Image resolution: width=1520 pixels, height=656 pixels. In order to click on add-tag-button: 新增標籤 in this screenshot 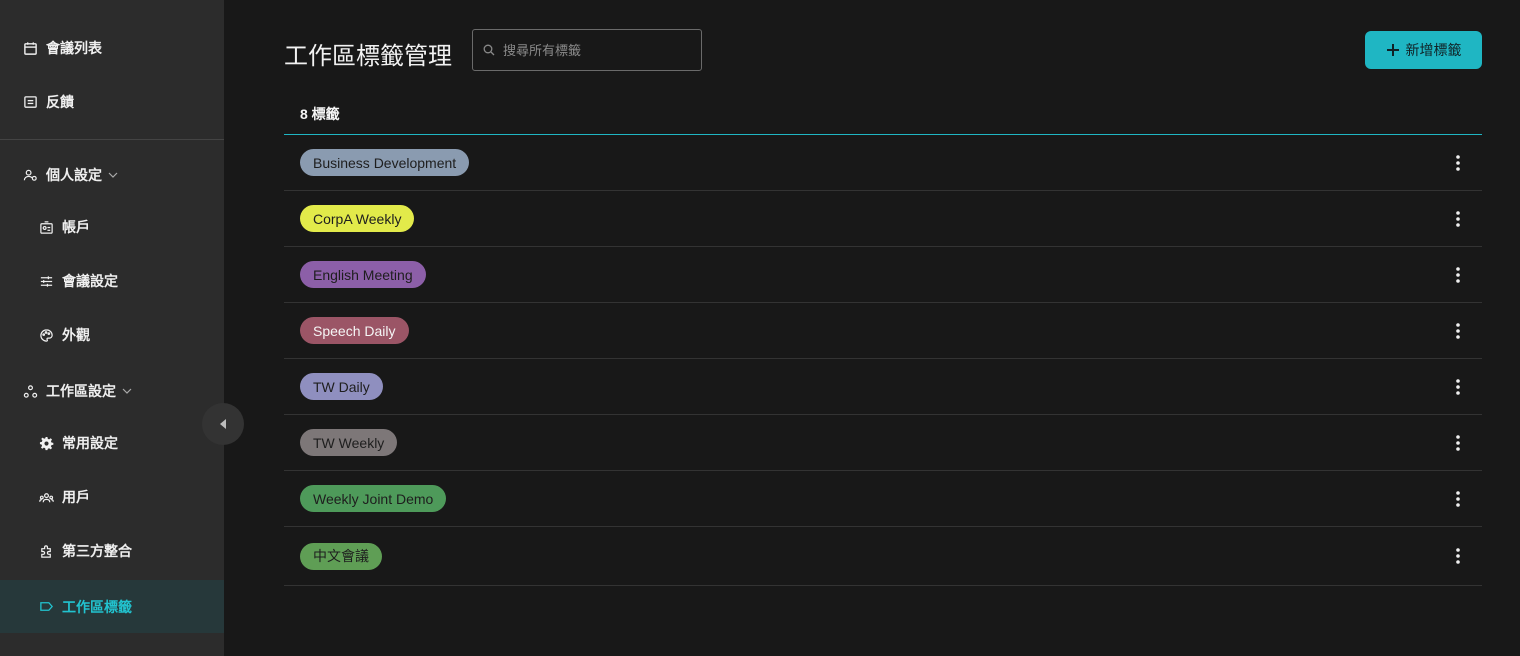, I will do `click(1423, 50)`.